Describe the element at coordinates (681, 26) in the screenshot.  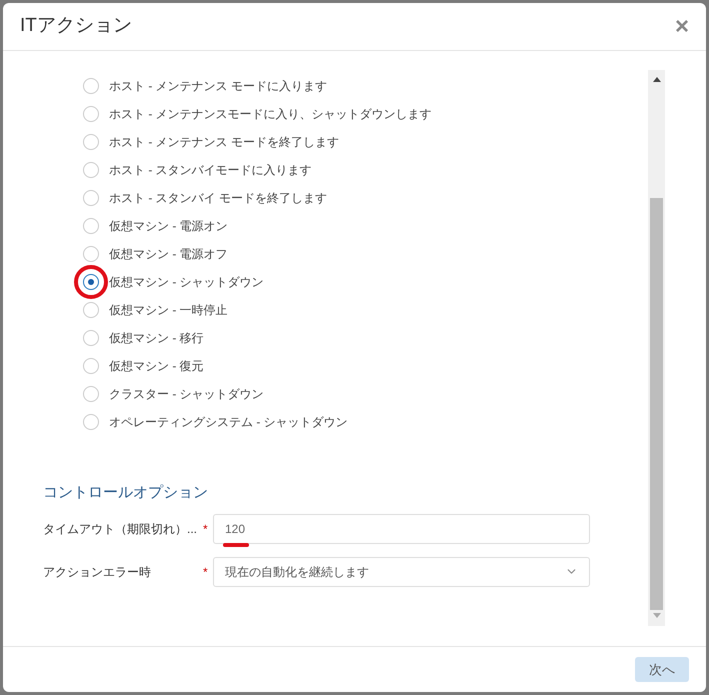
I see `close-button: ×` at that location.